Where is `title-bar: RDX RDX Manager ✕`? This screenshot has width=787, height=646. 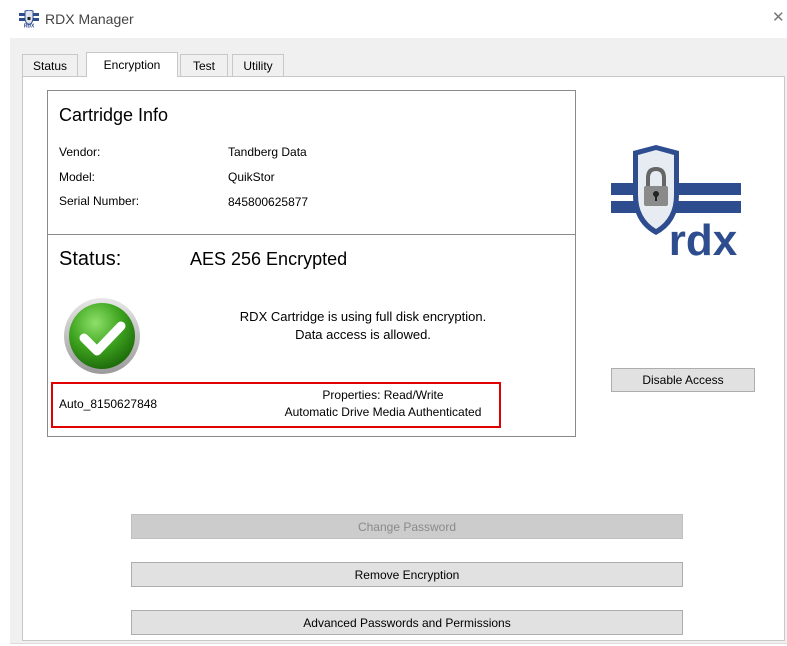
title-bar: RDX RDX Manager ✕ is located at coordinates (393, 19).